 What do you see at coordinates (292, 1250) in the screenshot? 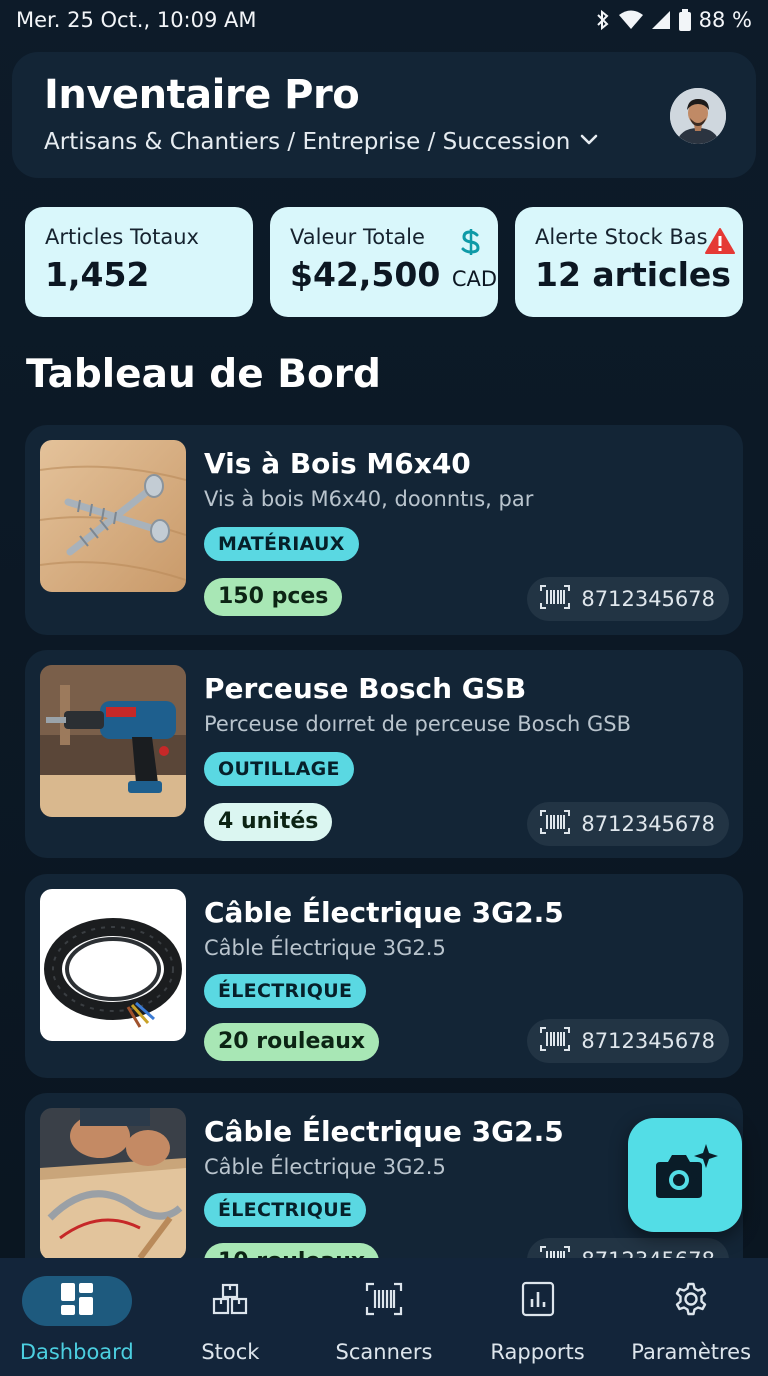
I see `quantity-badge: 10 rouleaux` at bounding box center [292, 1250].